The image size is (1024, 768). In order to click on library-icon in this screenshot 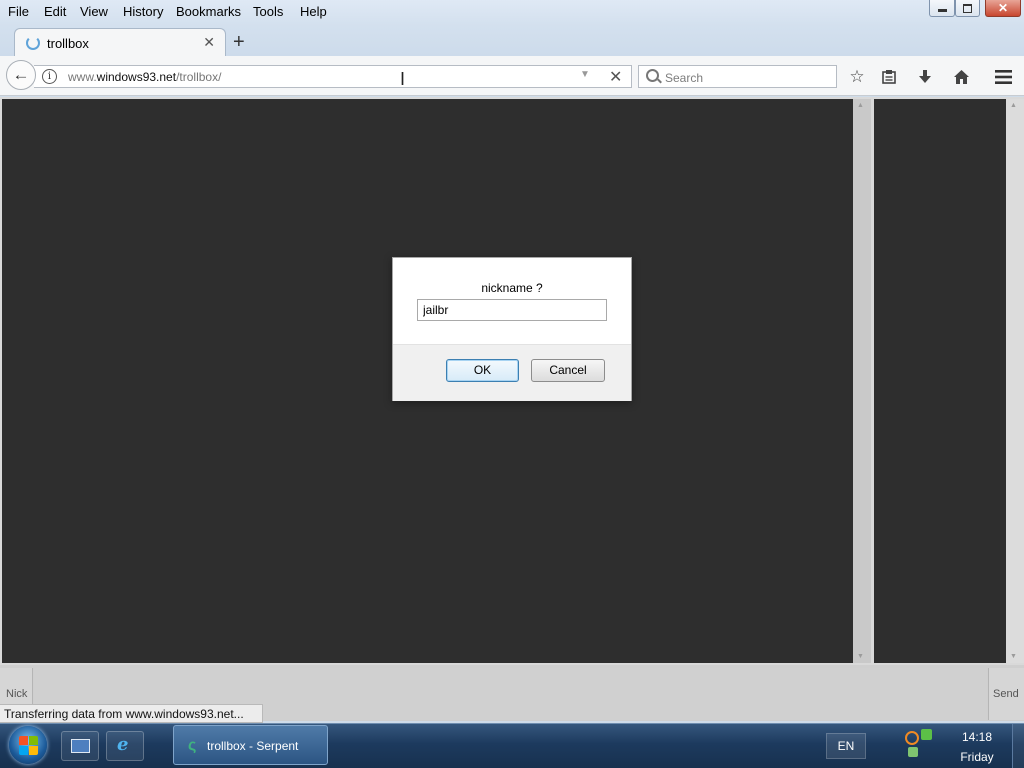, I will do `click(889, 77)`.